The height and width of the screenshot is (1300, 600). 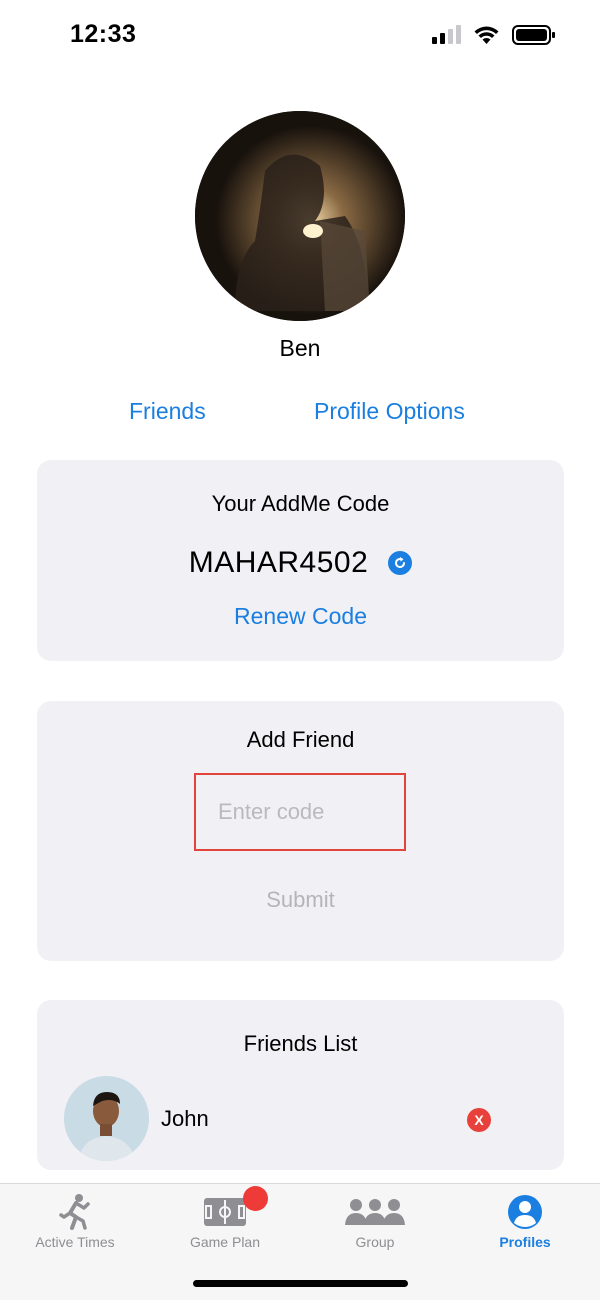 I want to click on tab-profiles: Profiles, so click(x=525, y=1224).